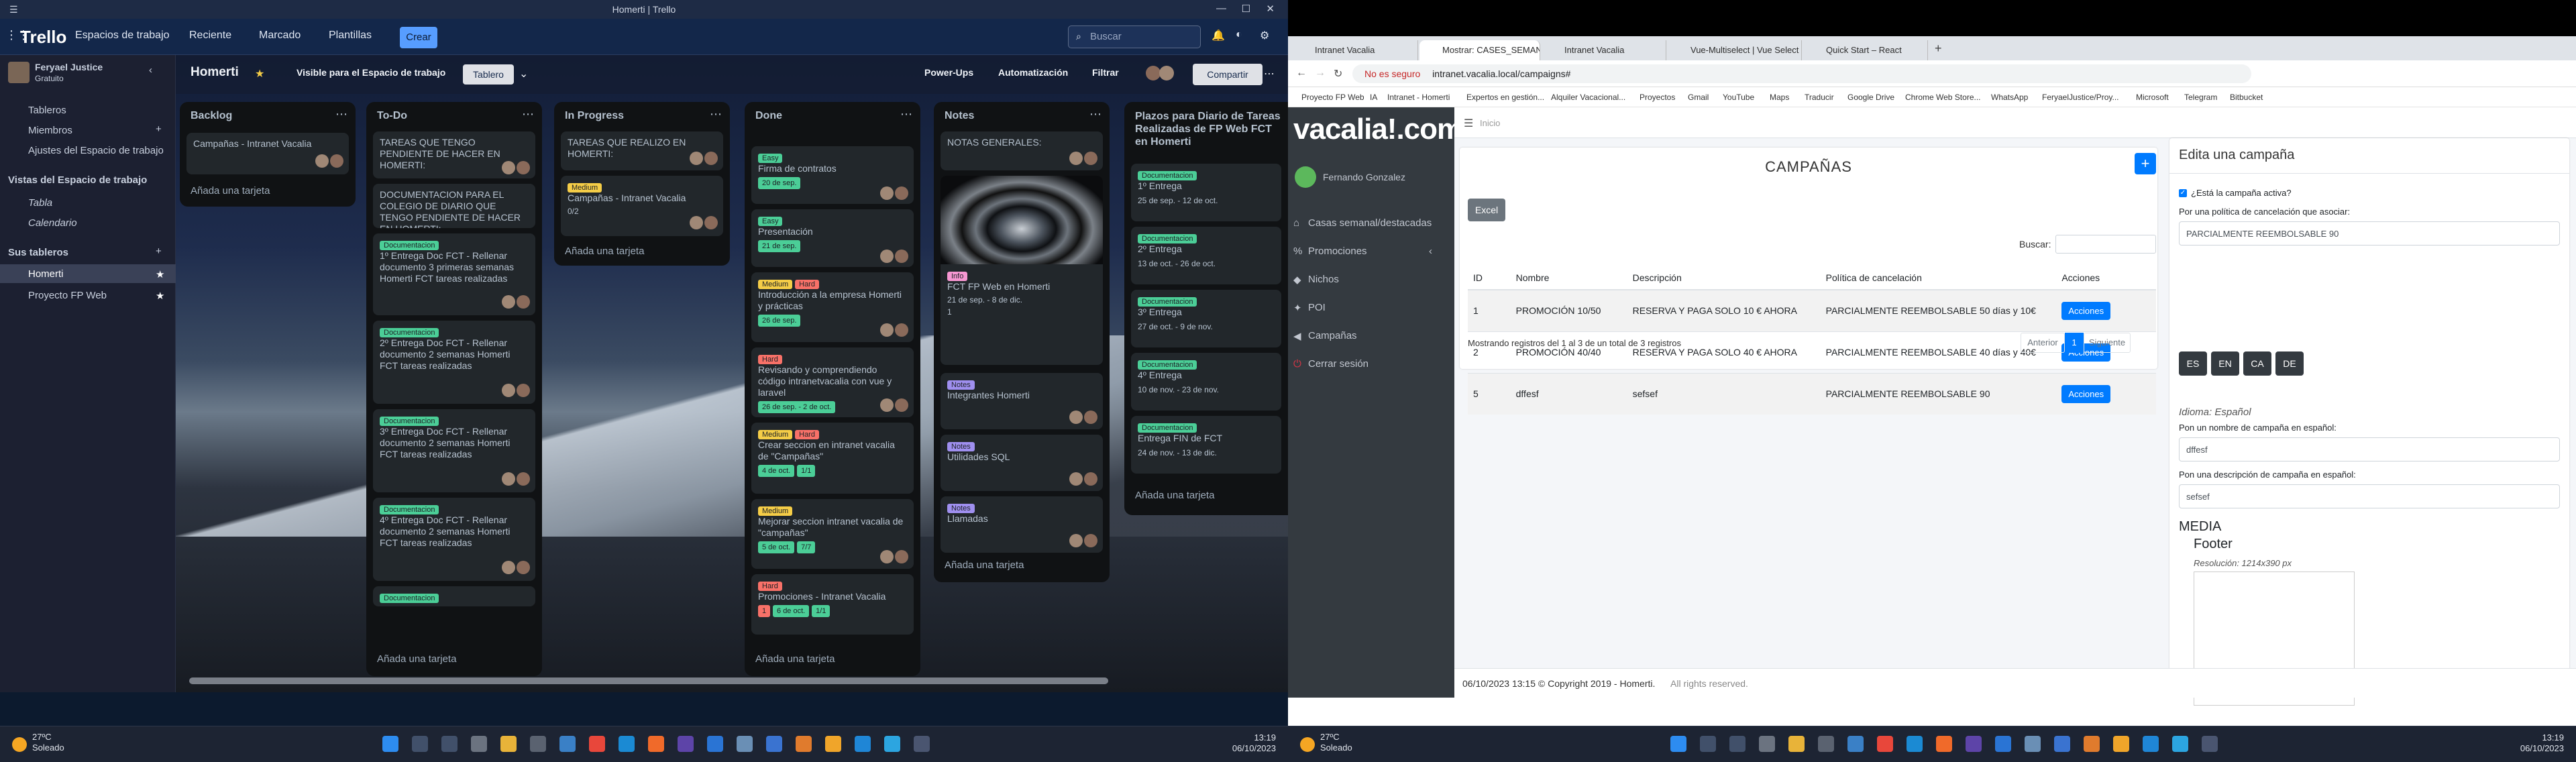 The width and height of the screenshot is (2576, 762). What do you see at coordinates (46, 274) in the screenshot?
I see `board-homerti: Homerti` at bounding box center [46, 274].